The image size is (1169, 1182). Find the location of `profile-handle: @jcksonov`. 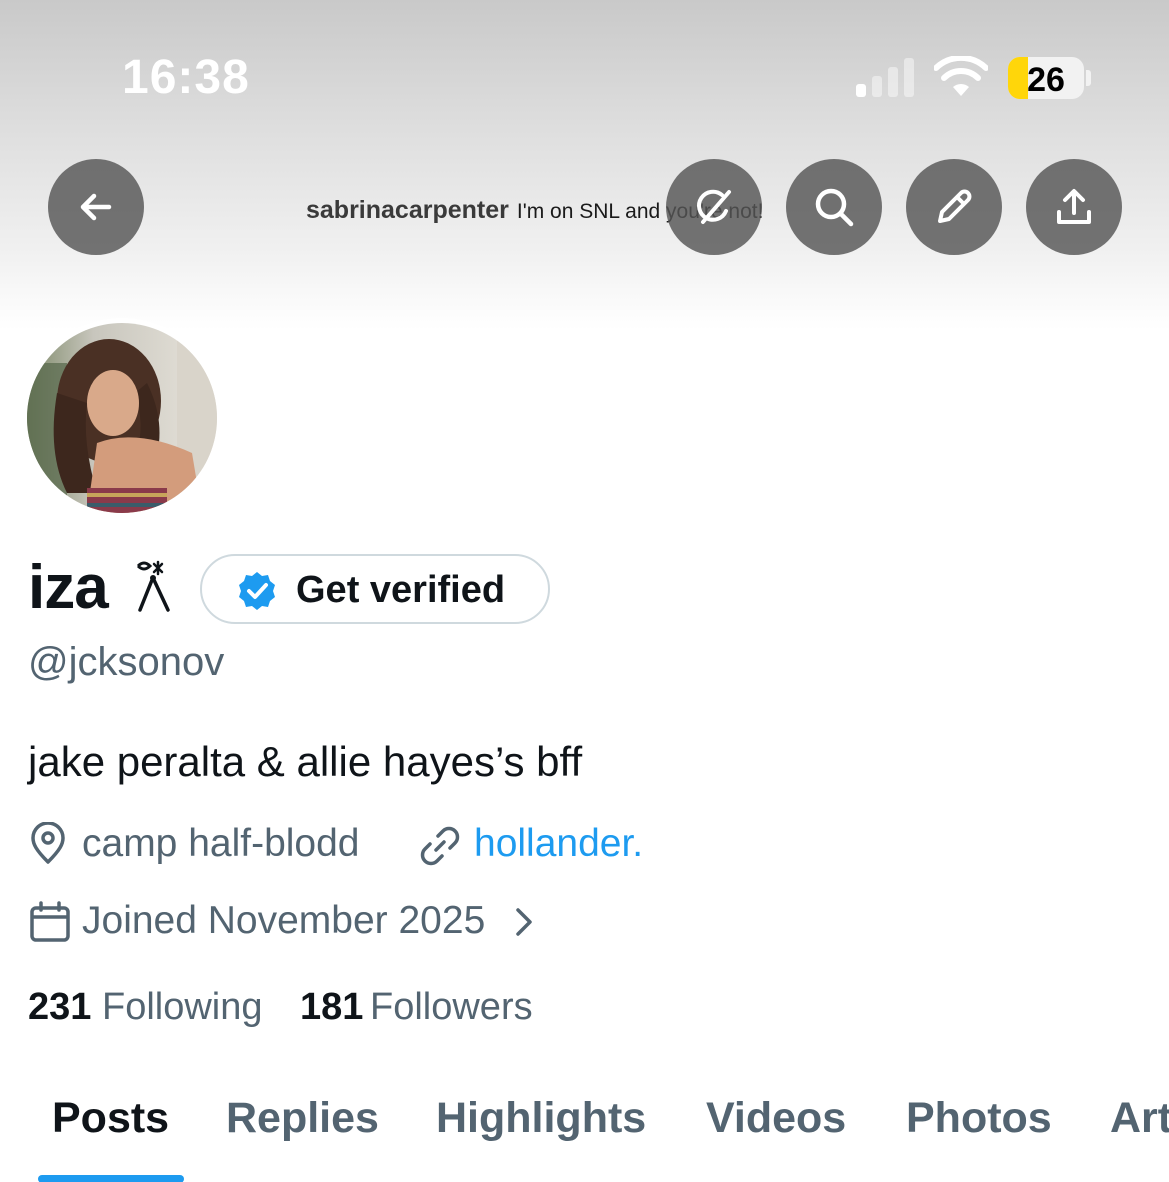

profile-handle: @jcksonov is located at coordinates (126, 662).